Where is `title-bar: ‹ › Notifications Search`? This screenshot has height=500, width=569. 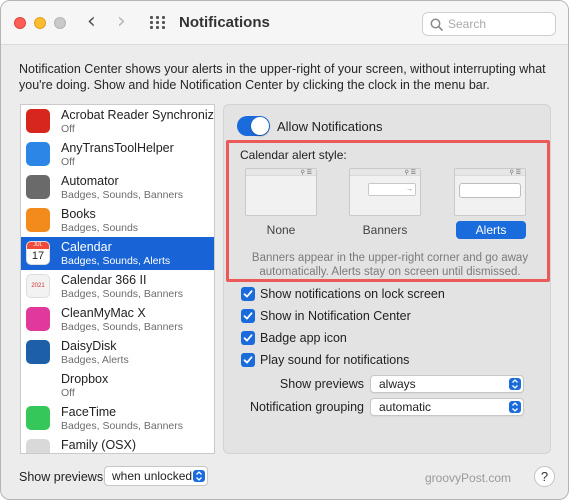 title-bar: ‹ › Notifications Search is located at coordinates (284, 23).